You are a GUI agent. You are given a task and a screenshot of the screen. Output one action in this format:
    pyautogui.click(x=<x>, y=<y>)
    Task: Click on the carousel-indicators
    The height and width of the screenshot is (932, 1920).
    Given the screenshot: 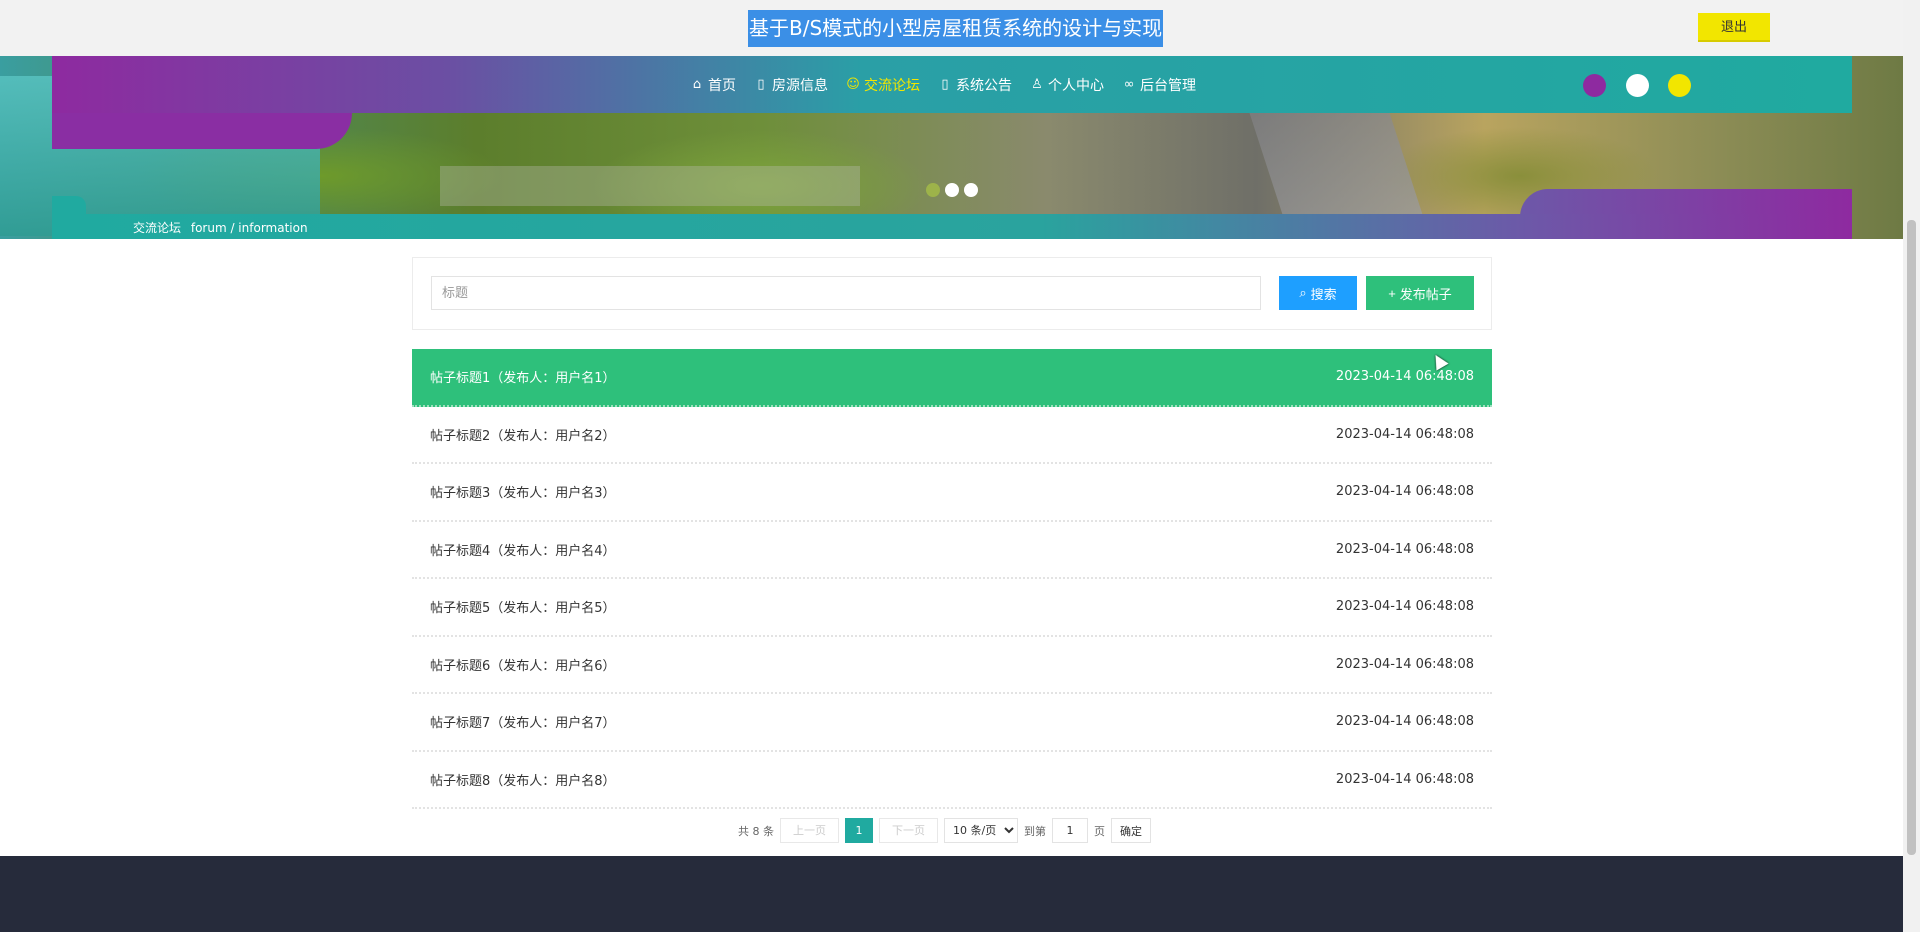 What is the action you would take?
    pyautogui.click(x=952, y=190)
    